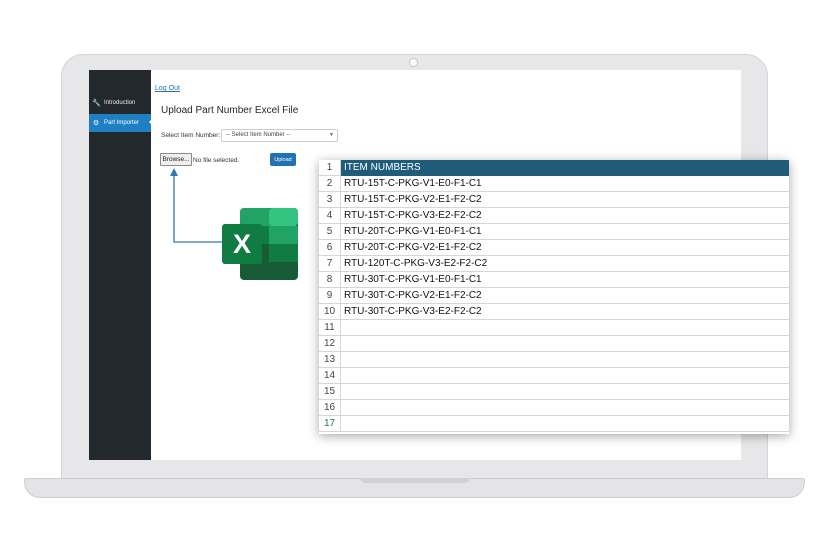  What do you see at coordinates (330, 344) in the screenshot?
I see `row-number: 12` at bounding box center [330, 344].